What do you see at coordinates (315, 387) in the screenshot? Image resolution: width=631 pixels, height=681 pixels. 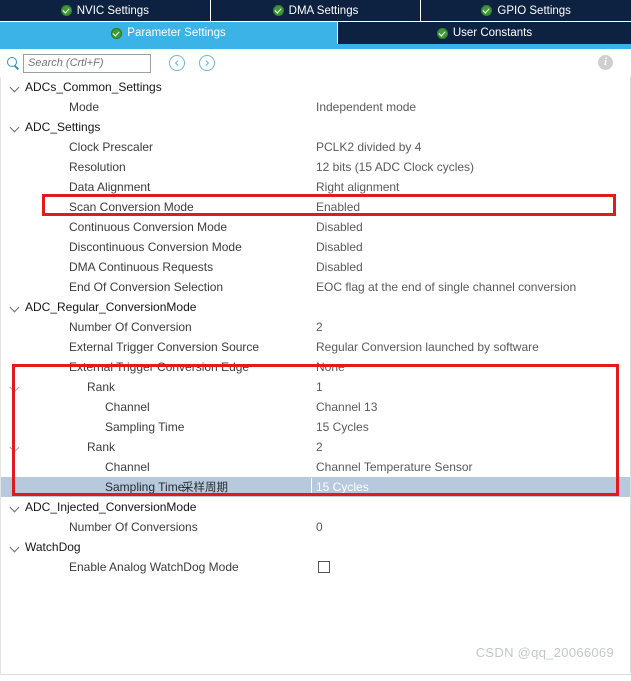 I see `tree-row-rank-1: Rank 1` at bounding box center [315, 387].